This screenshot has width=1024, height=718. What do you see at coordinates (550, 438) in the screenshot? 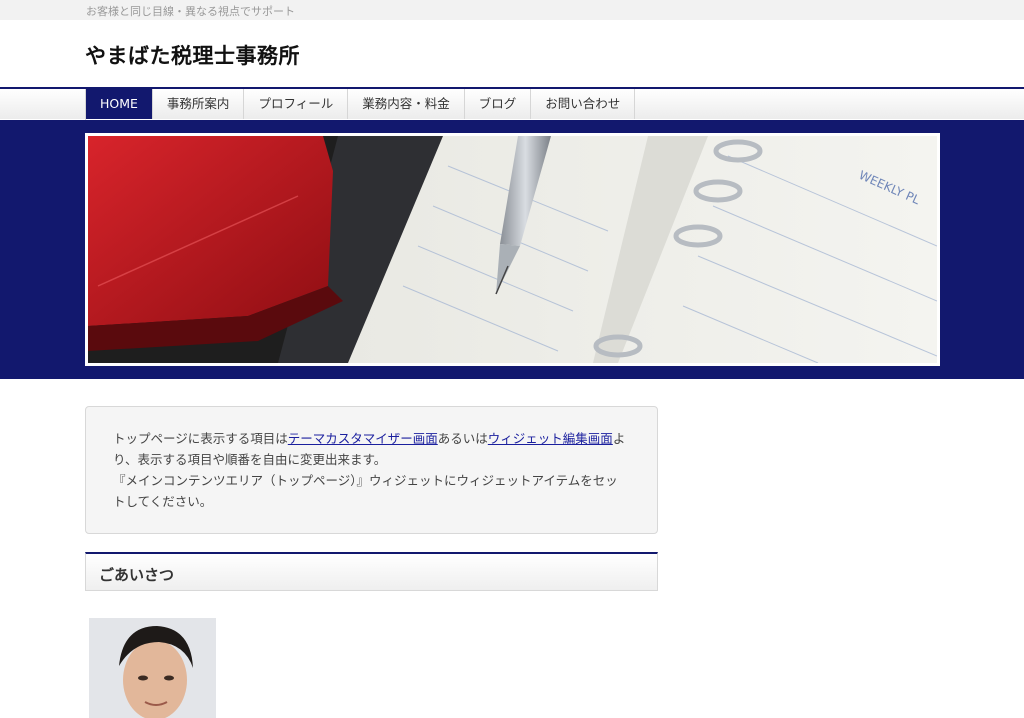
I see `widget-editor-link: ウィジェット編集画面` at bounding box center [550, 438].